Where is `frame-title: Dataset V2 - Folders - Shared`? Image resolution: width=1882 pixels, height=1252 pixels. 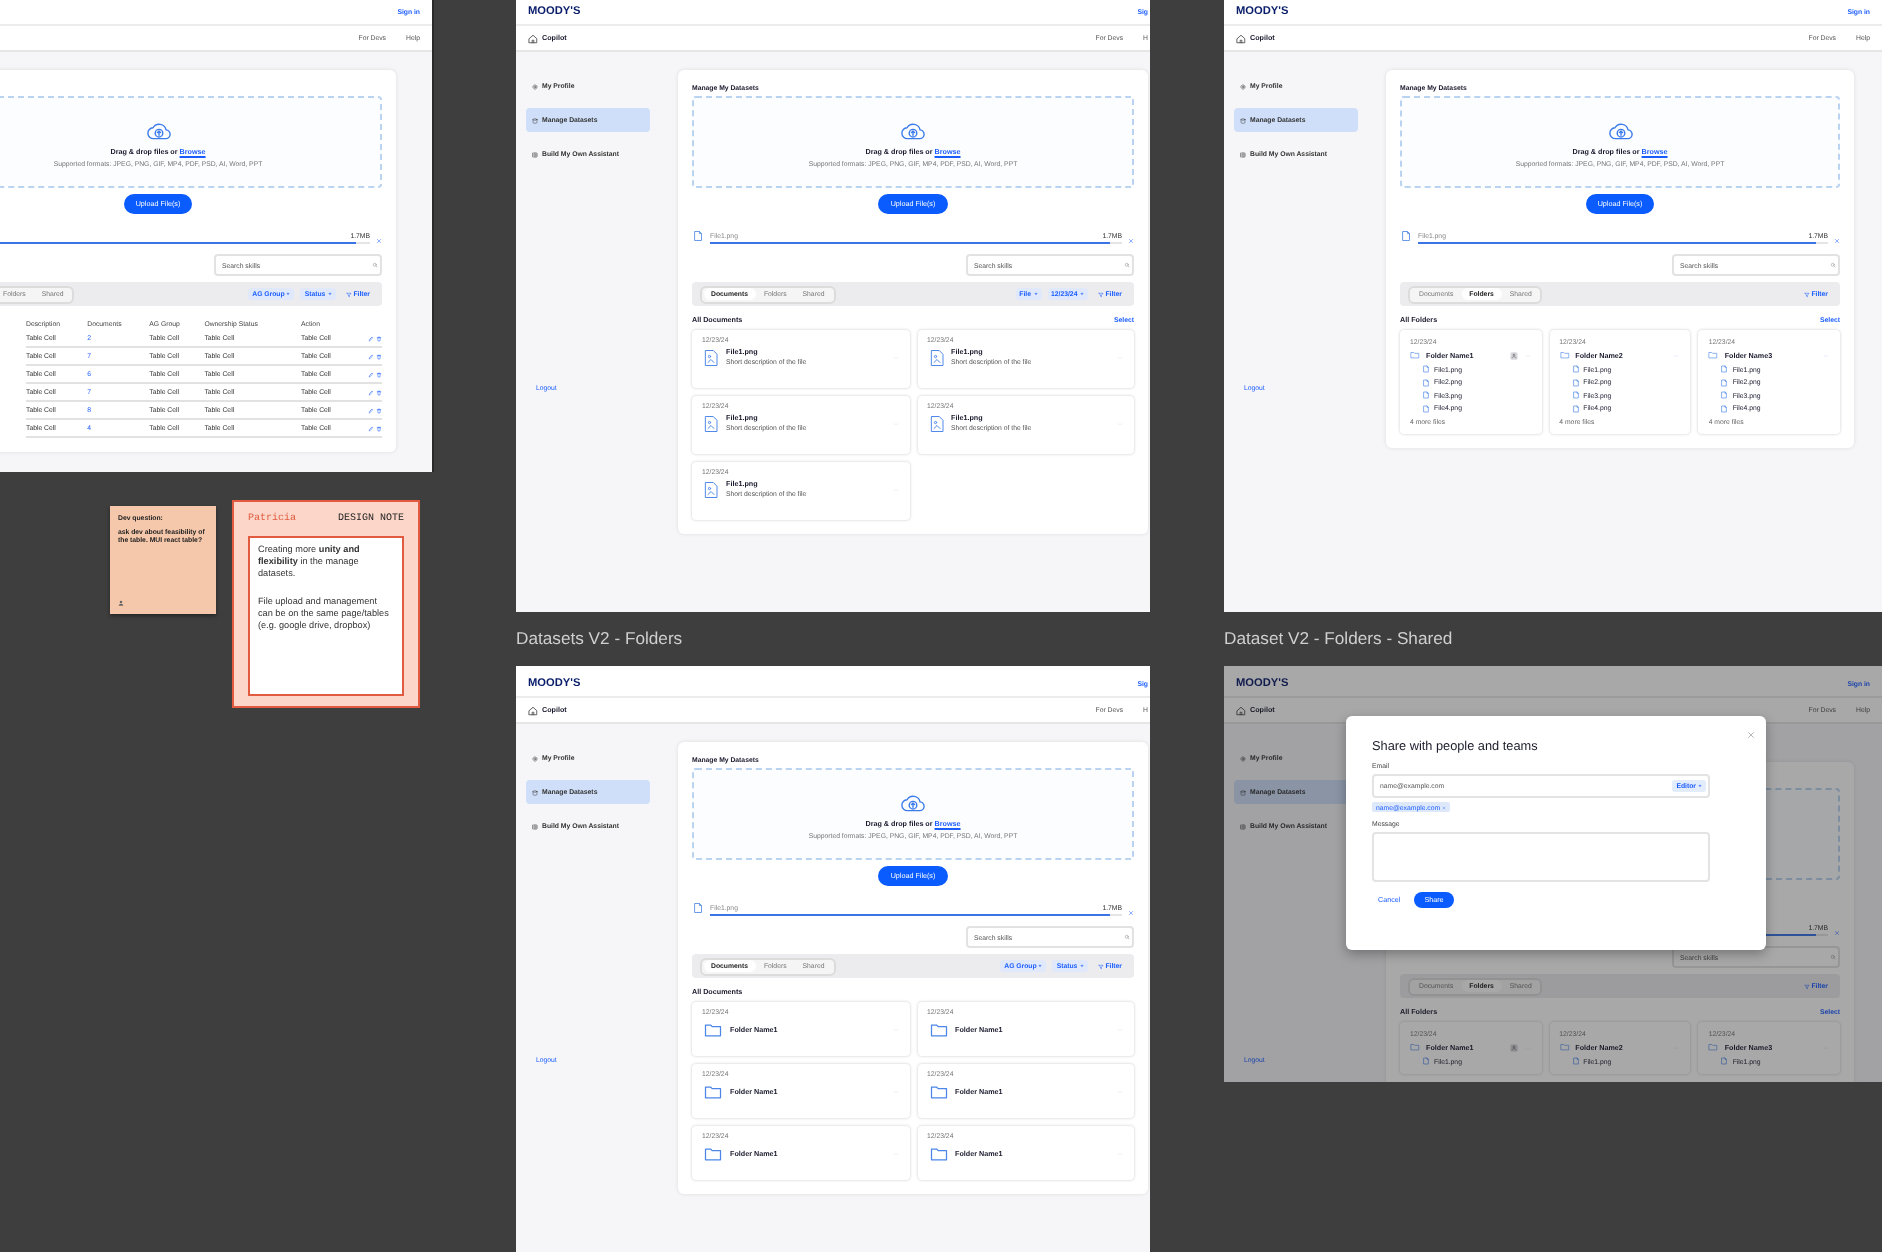
frame-title: Dataset V2 - Folders - Shared is located at coordinates (1338, 638).